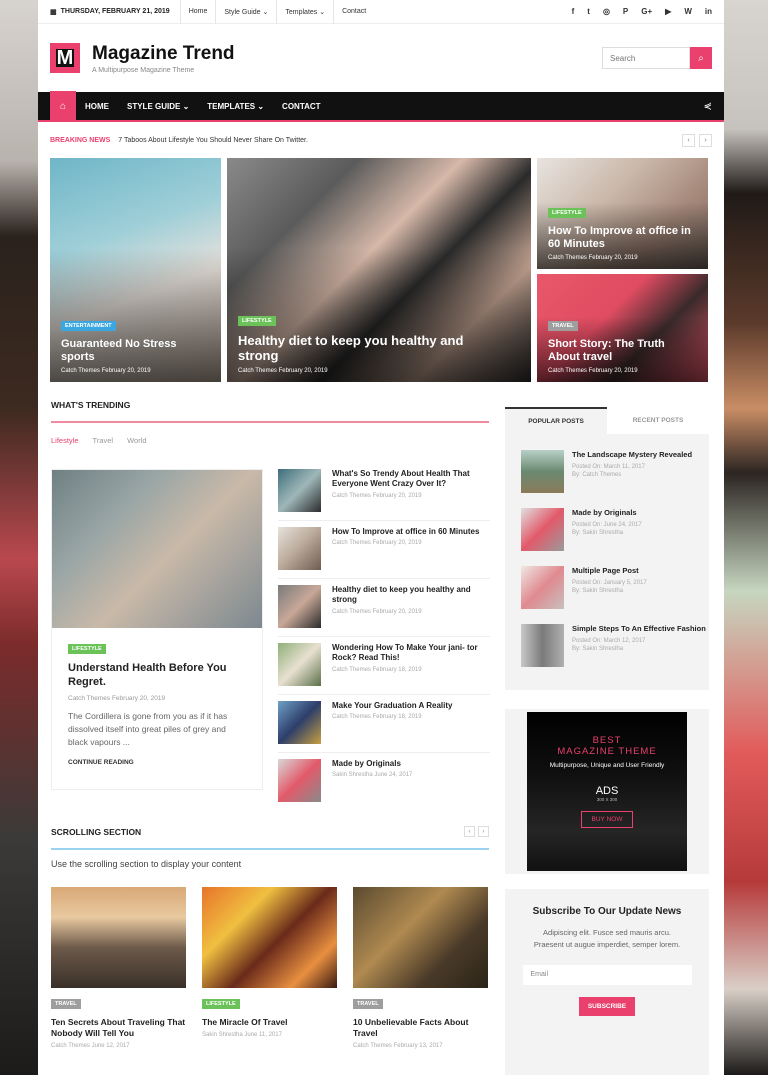 Image resolution: width=768 pixels, height=1075 pixels. I want to click on top-link-home: Home, so click(199, 12).